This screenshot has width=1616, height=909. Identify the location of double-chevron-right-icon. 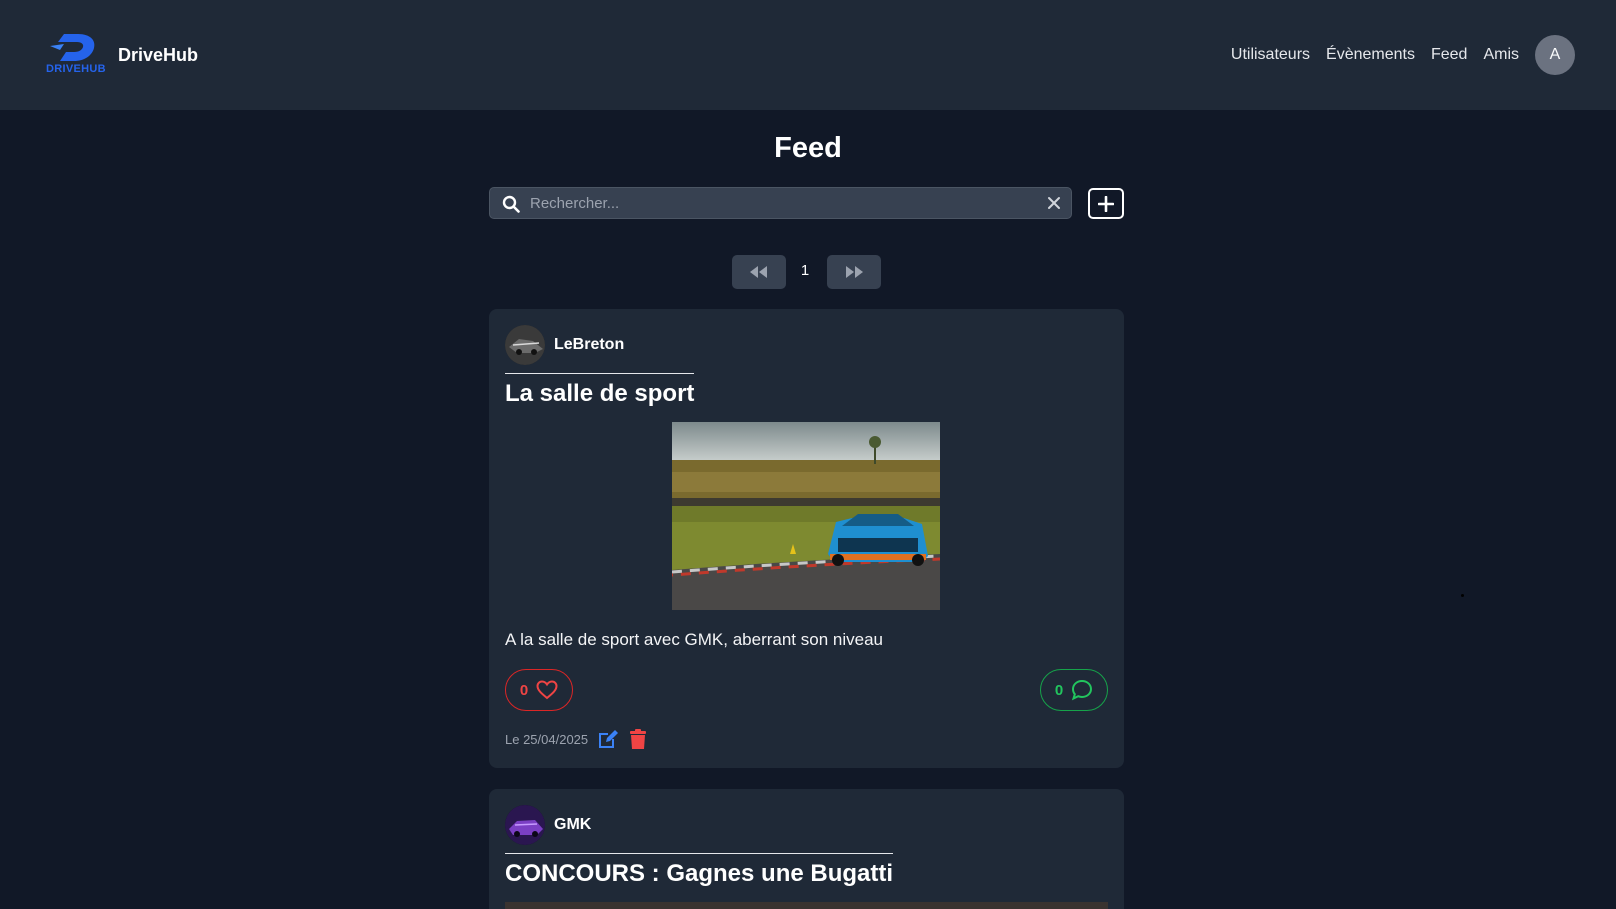
(854, 272).